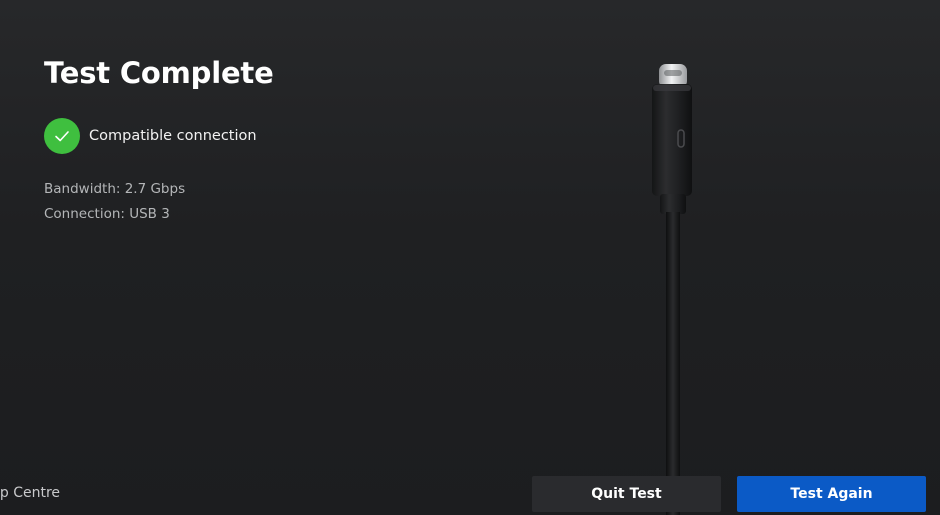 The image size is (940, 515). Describe the element at coordinates (831, 494) in the screenshot. I see `test-again-button: Test Again` at that location.